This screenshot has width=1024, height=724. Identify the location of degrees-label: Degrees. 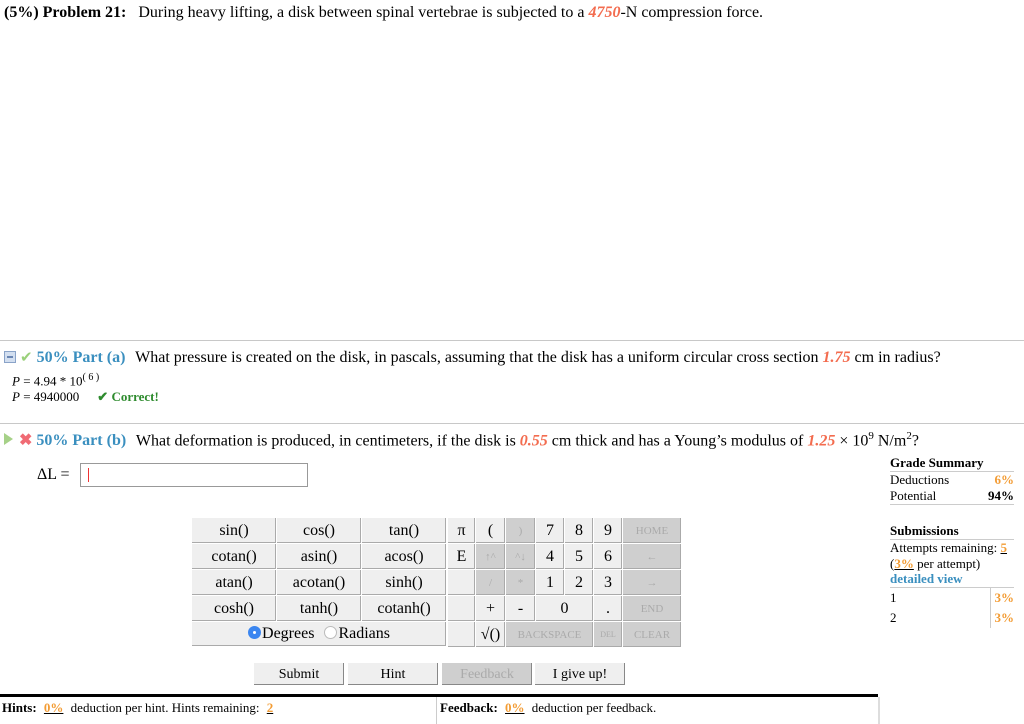
(288, 633).